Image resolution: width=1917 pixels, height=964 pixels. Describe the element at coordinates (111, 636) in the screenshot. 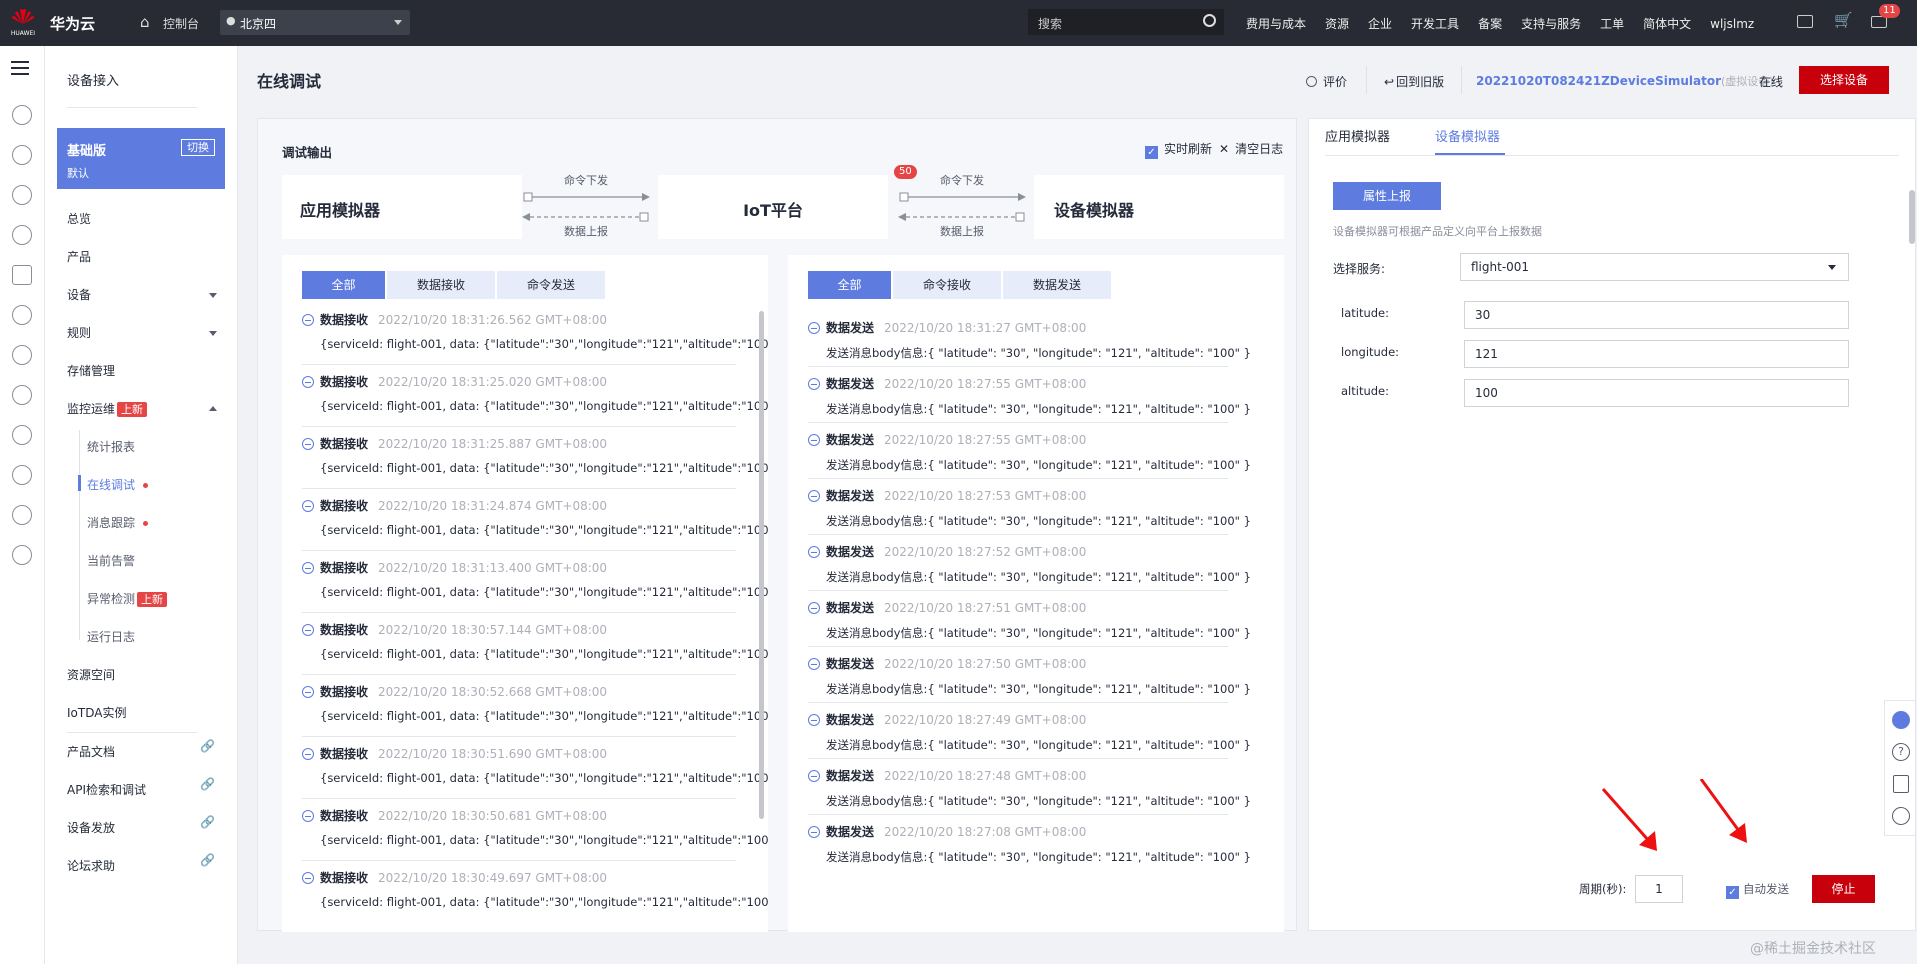

I see `nav-run-log: 运行日志` at that location.